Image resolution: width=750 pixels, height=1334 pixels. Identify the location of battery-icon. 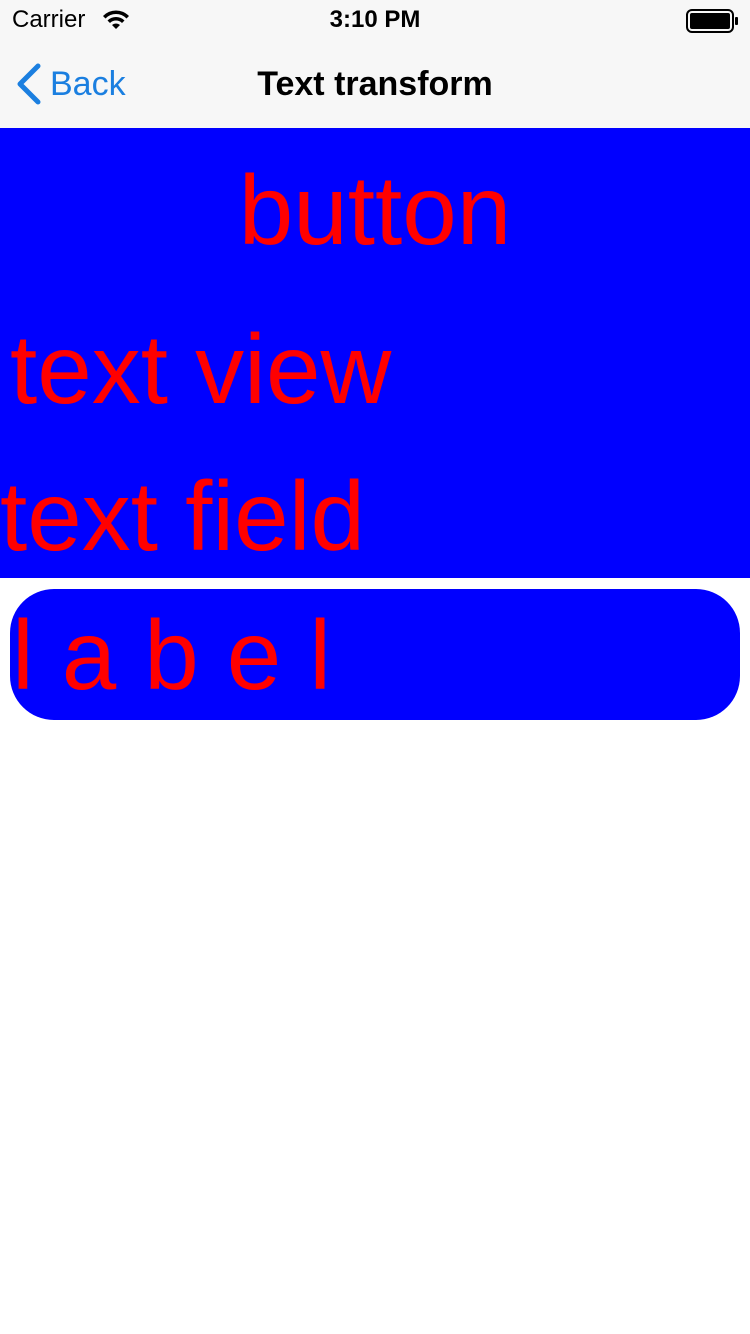
(712, 21).